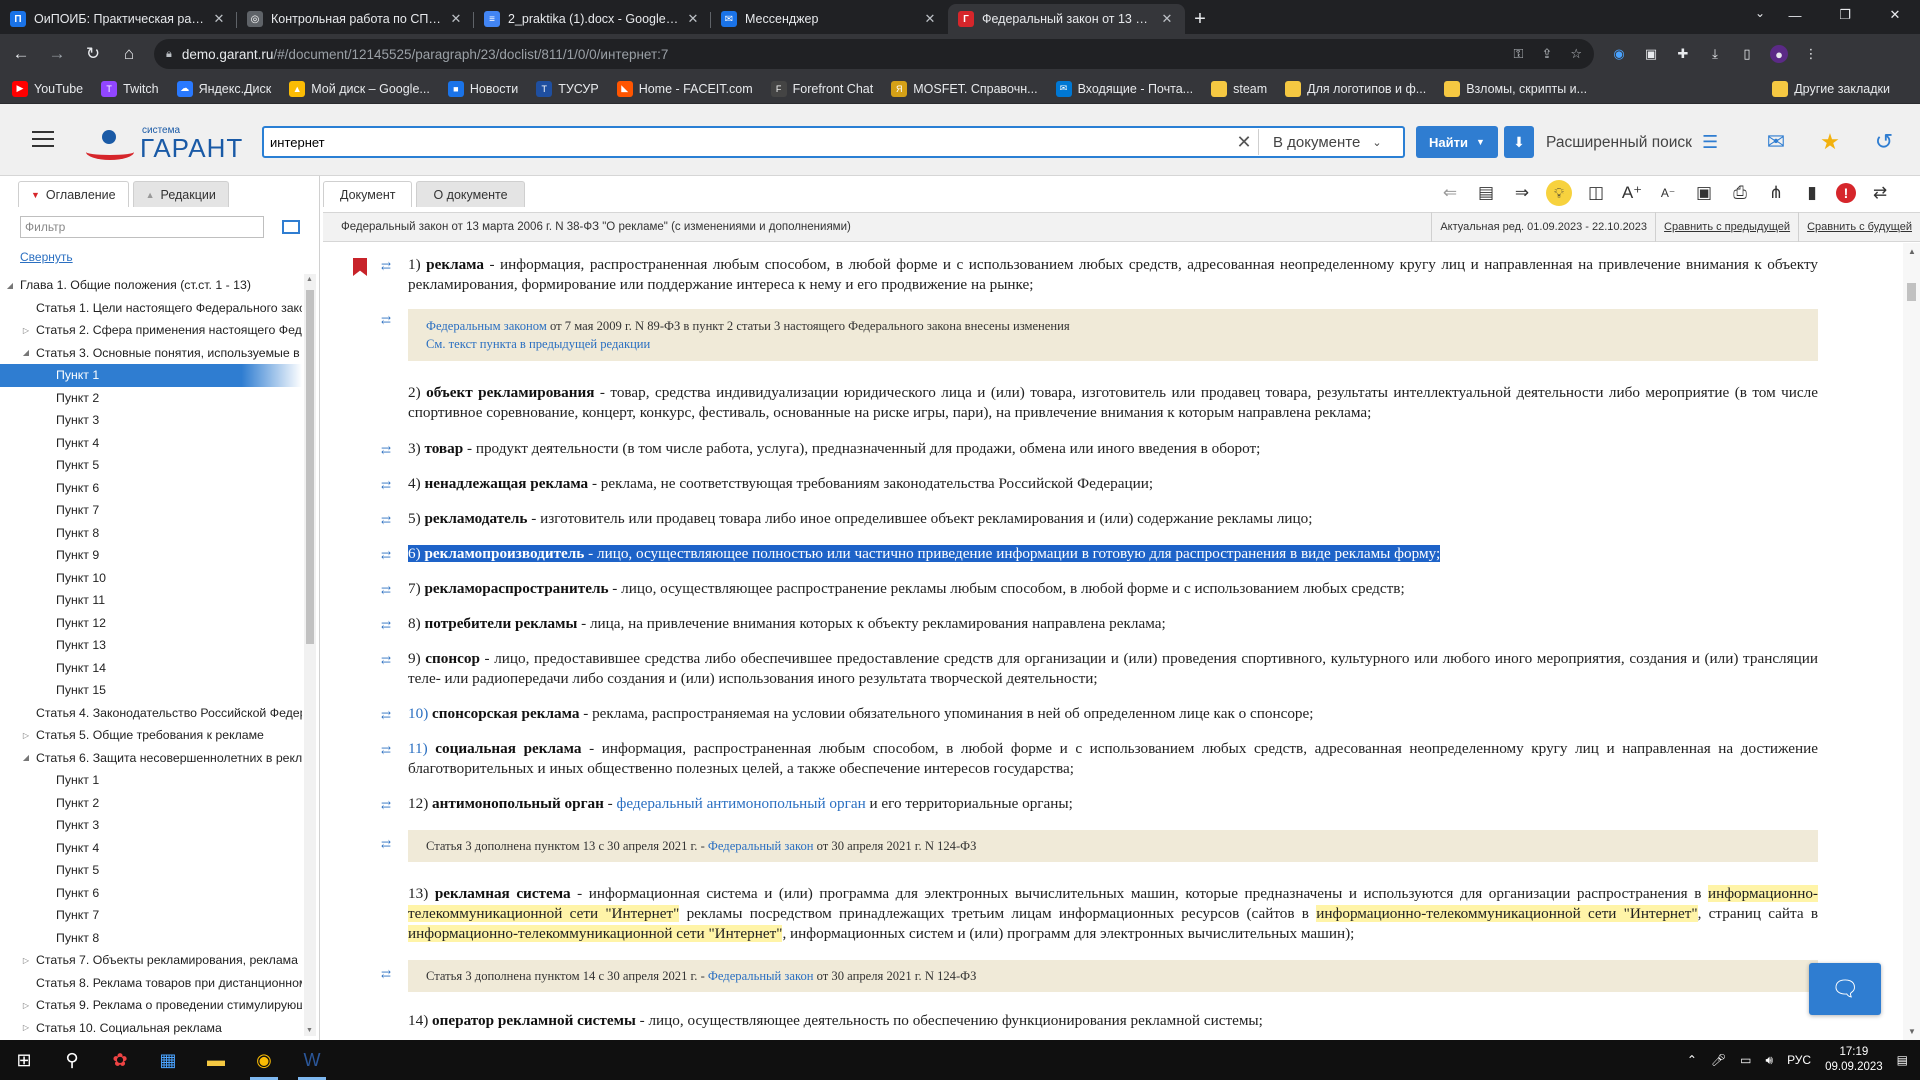  What do you see at coordinates (1715, 54) in the screenshot?
I see `download-icon: ⤓` at bounding box center [1715, 54].